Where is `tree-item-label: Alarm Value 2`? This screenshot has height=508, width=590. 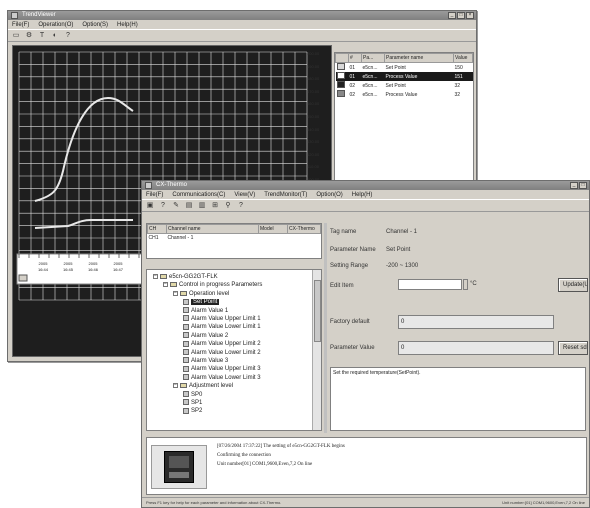
tree-item-label: Alarm Value 2 is located at coordinates (210, 335).